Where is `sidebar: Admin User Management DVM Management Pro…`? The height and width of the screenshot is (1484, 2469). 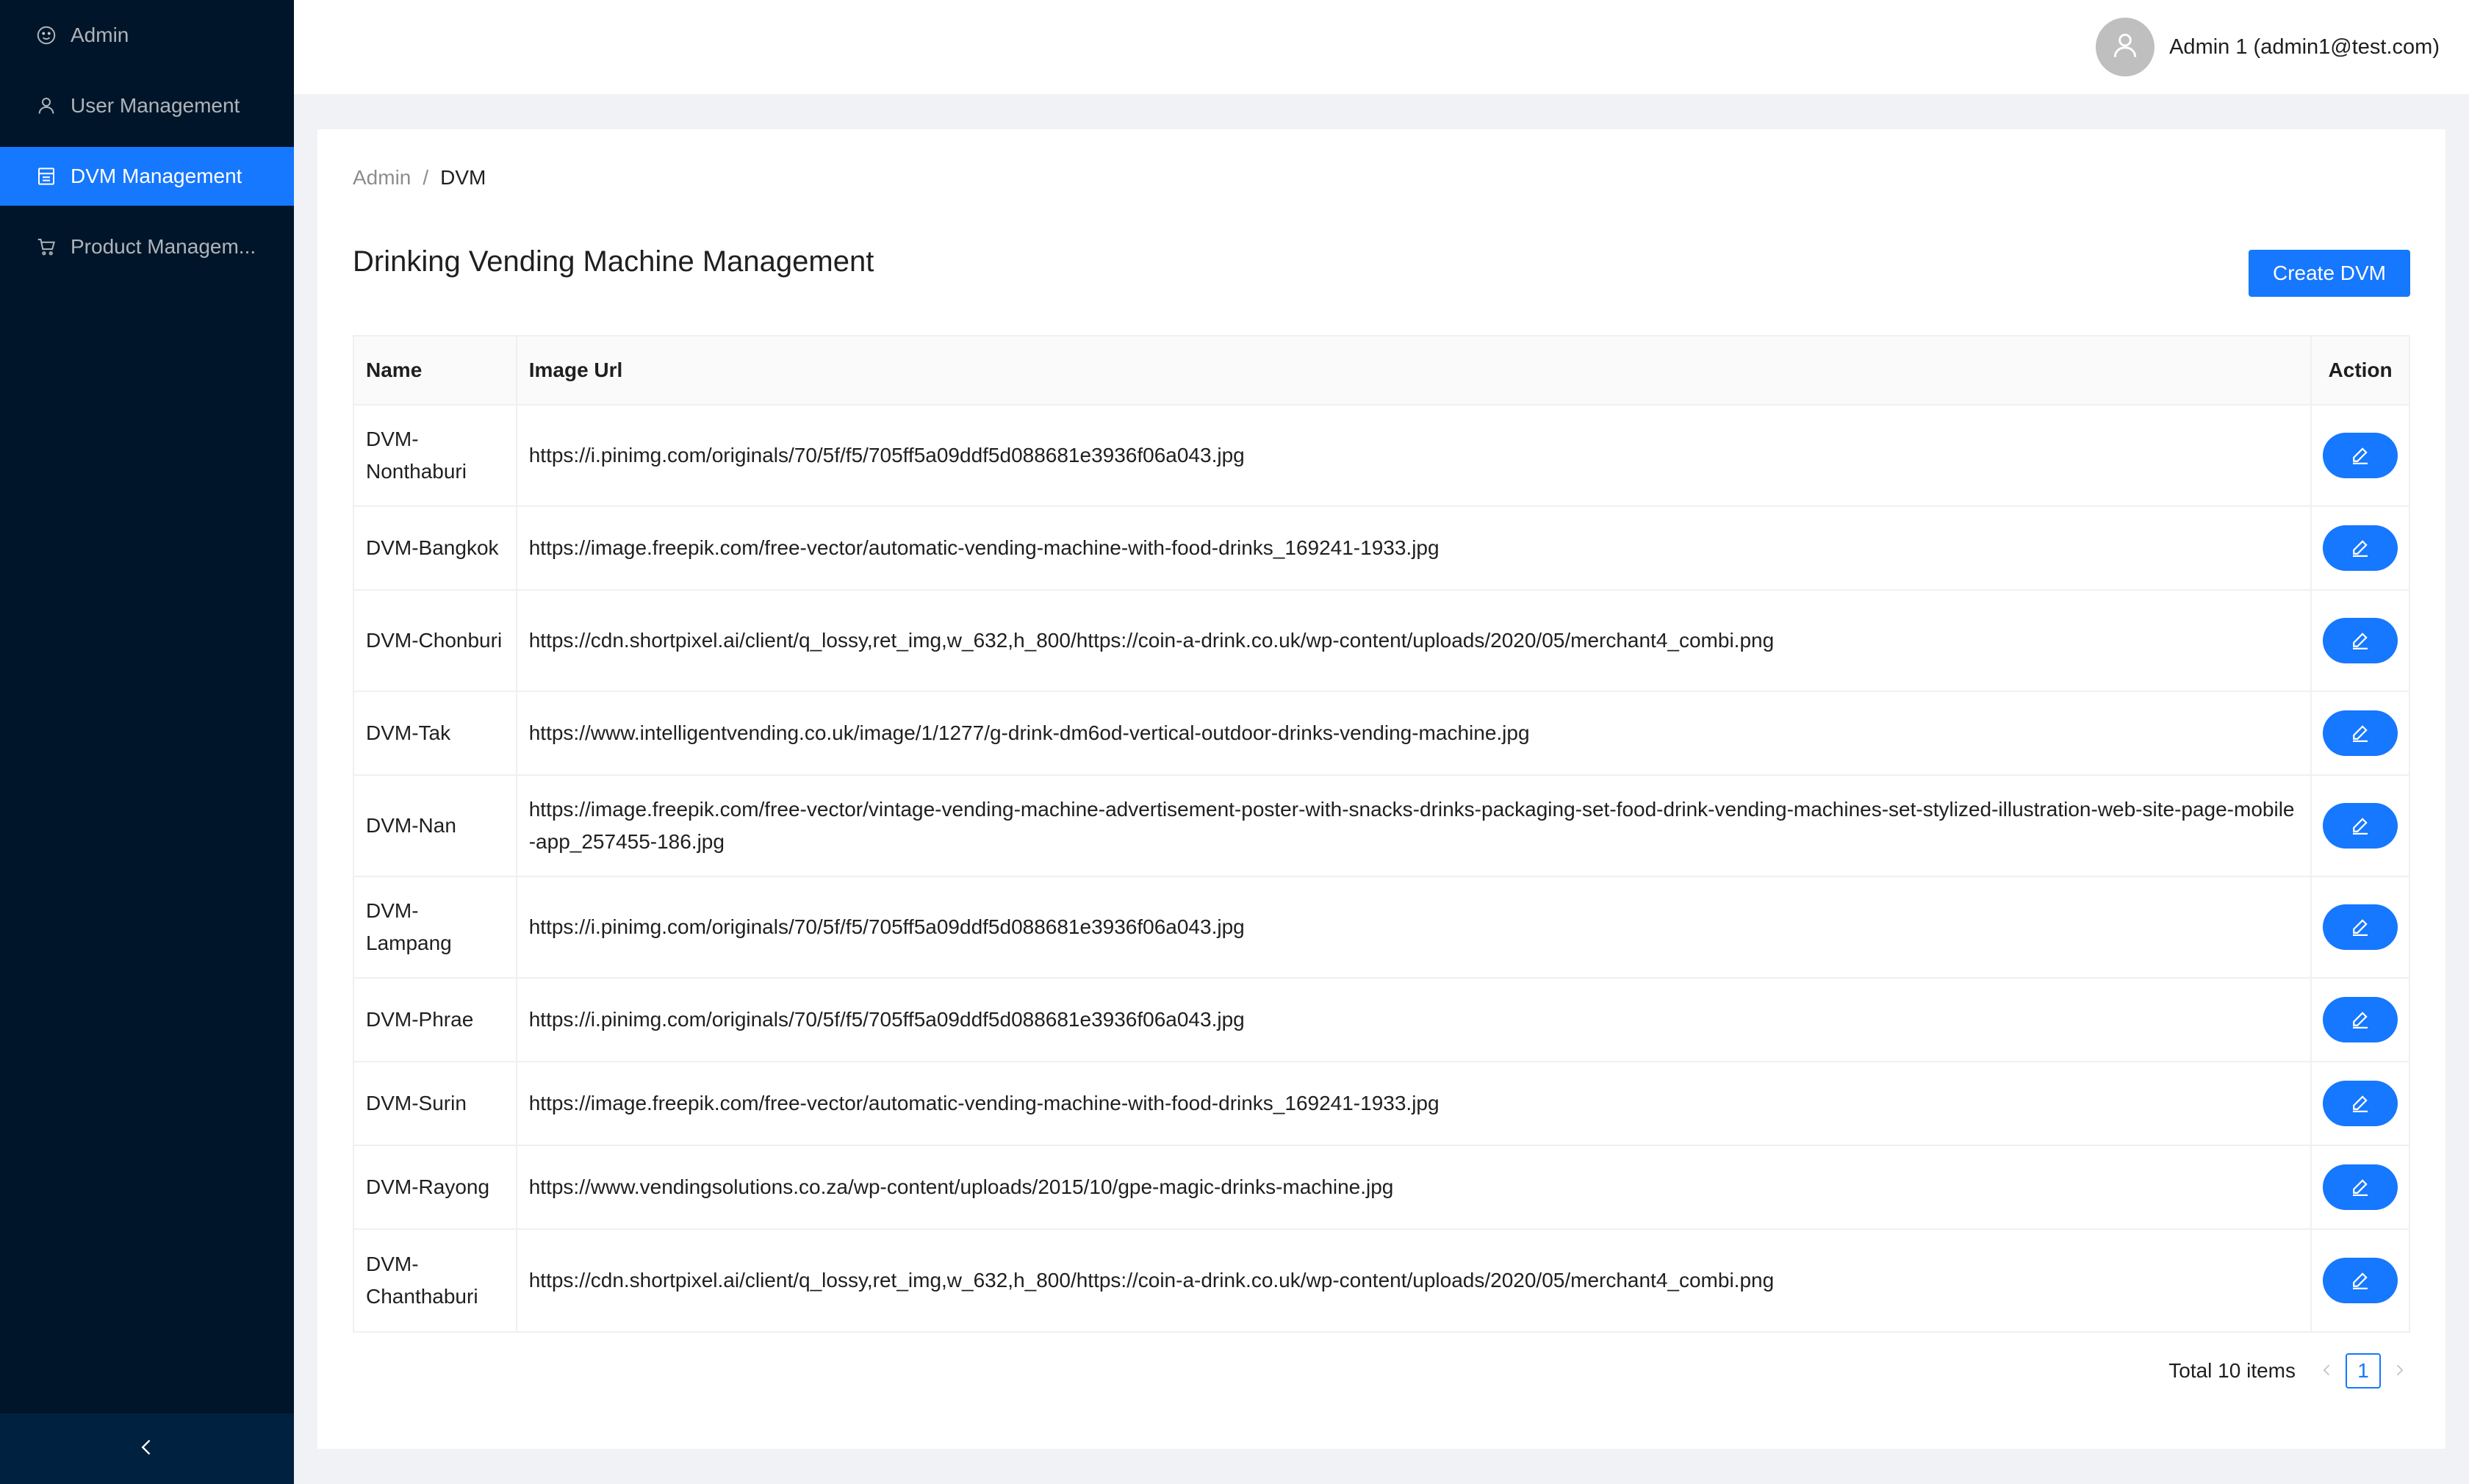
sidebar: Admin User Management DVM Management Pro… is located at coordinates (147, 742).